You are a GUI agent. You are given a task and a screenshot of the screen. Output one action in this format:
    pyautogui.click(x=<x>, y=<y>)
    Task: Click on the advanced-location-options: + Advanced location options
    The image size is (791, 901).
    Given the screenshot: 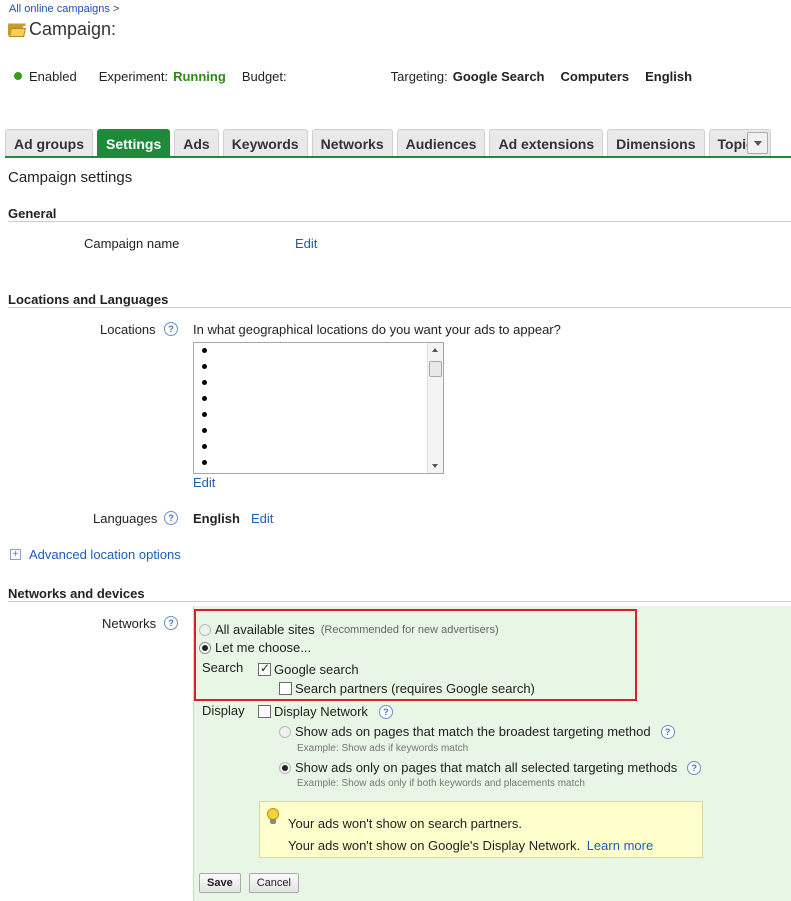 What is the action you would take?
    pyautogui.click(x=95, y=554)
    